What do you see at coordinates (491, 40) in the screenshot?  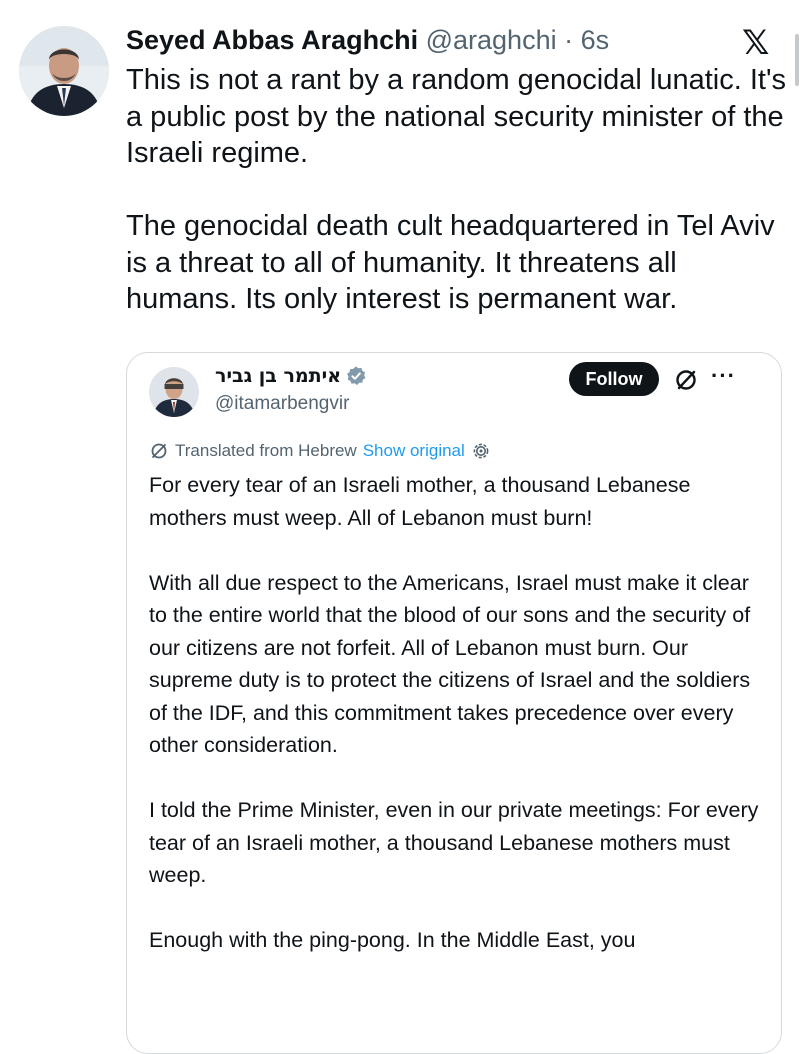 I see `author-handle: @araghchi` at bounding box center [491, 40].